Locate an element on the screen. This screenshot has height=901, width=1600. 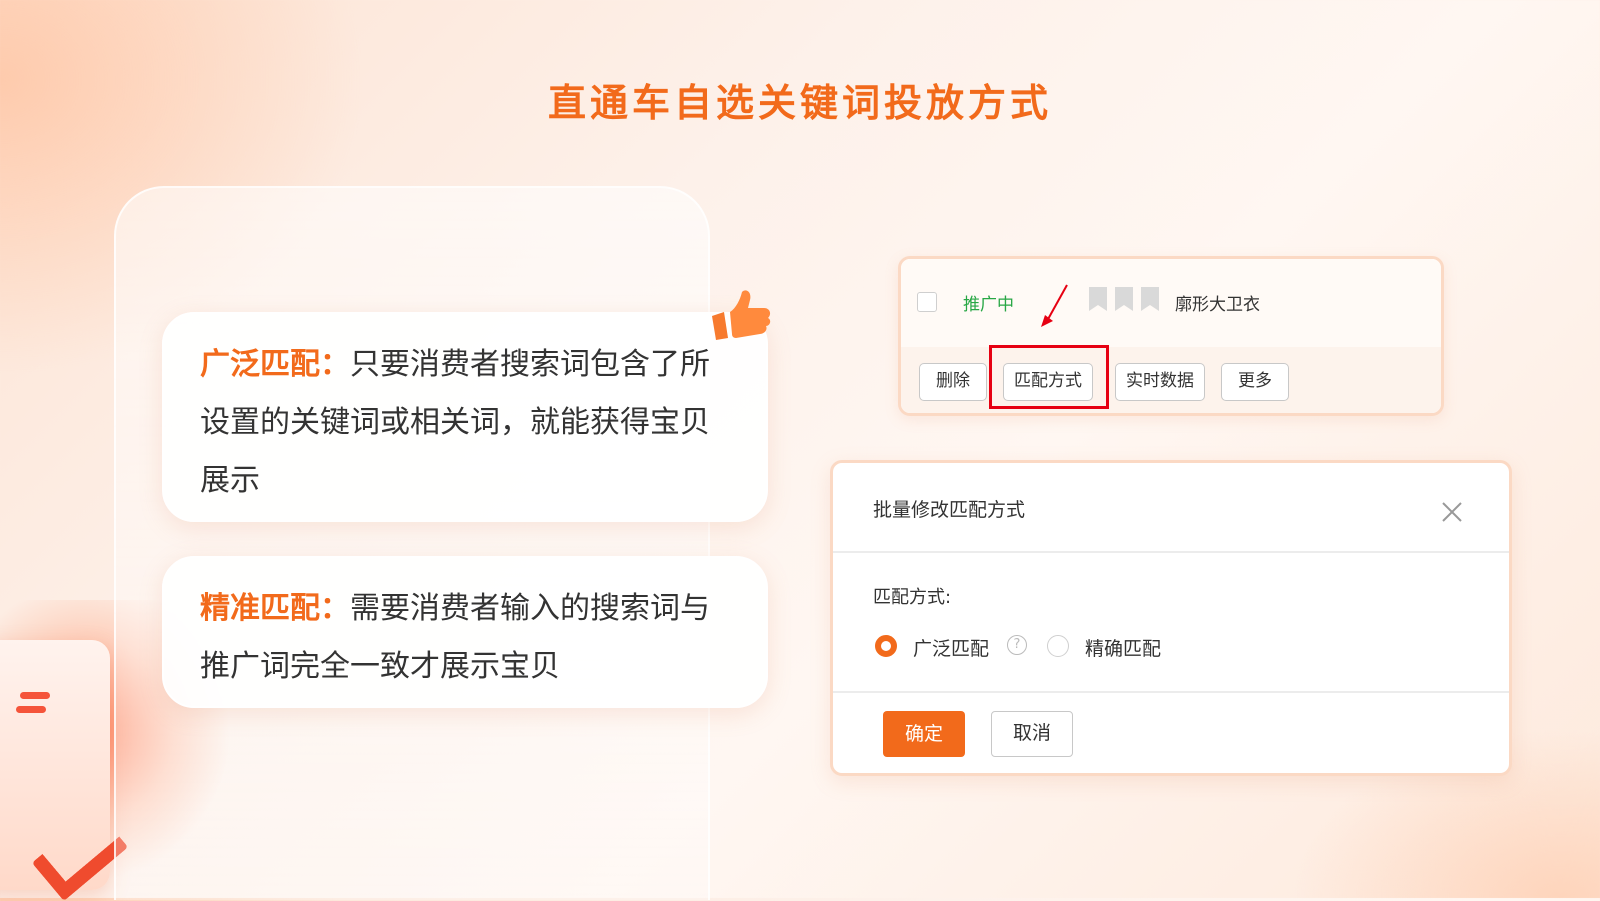
radio-exact-label: 精确匹配 is located at coordinates (1123, 647).